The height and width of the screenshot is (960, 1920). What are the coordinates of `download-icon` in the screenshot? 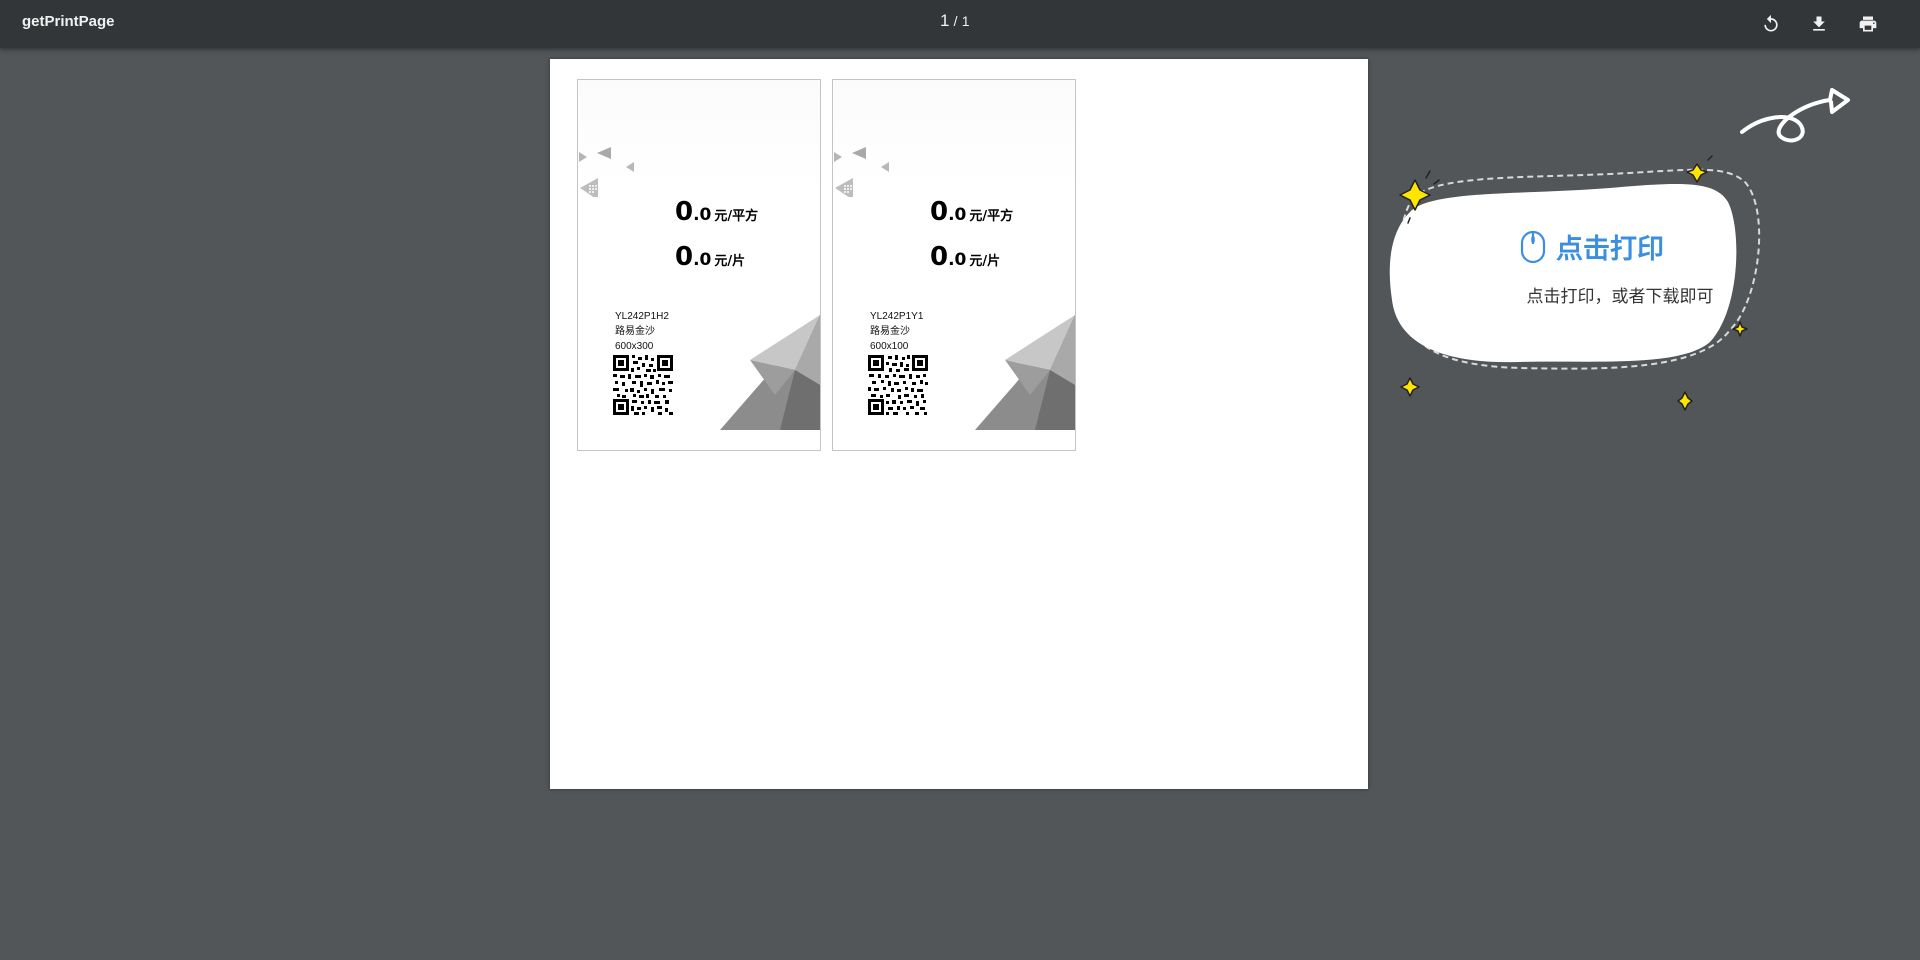 It's located at (1819, 23).